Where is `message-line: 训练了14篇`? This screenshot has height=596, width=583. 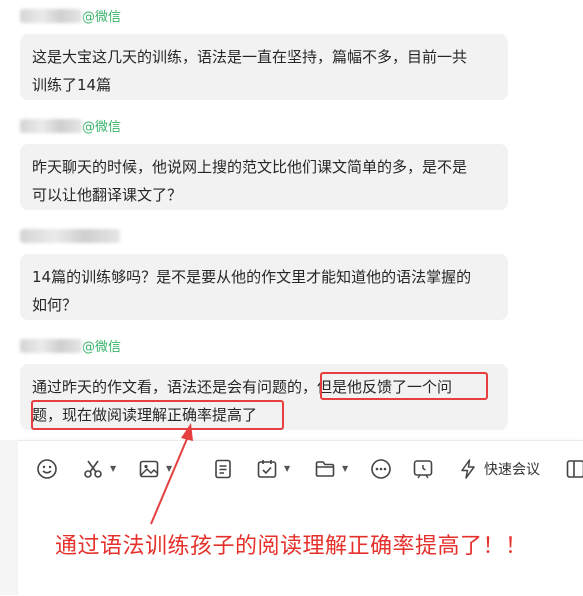
message-line: 训练了14篇 is located at coordinates (264, 85).